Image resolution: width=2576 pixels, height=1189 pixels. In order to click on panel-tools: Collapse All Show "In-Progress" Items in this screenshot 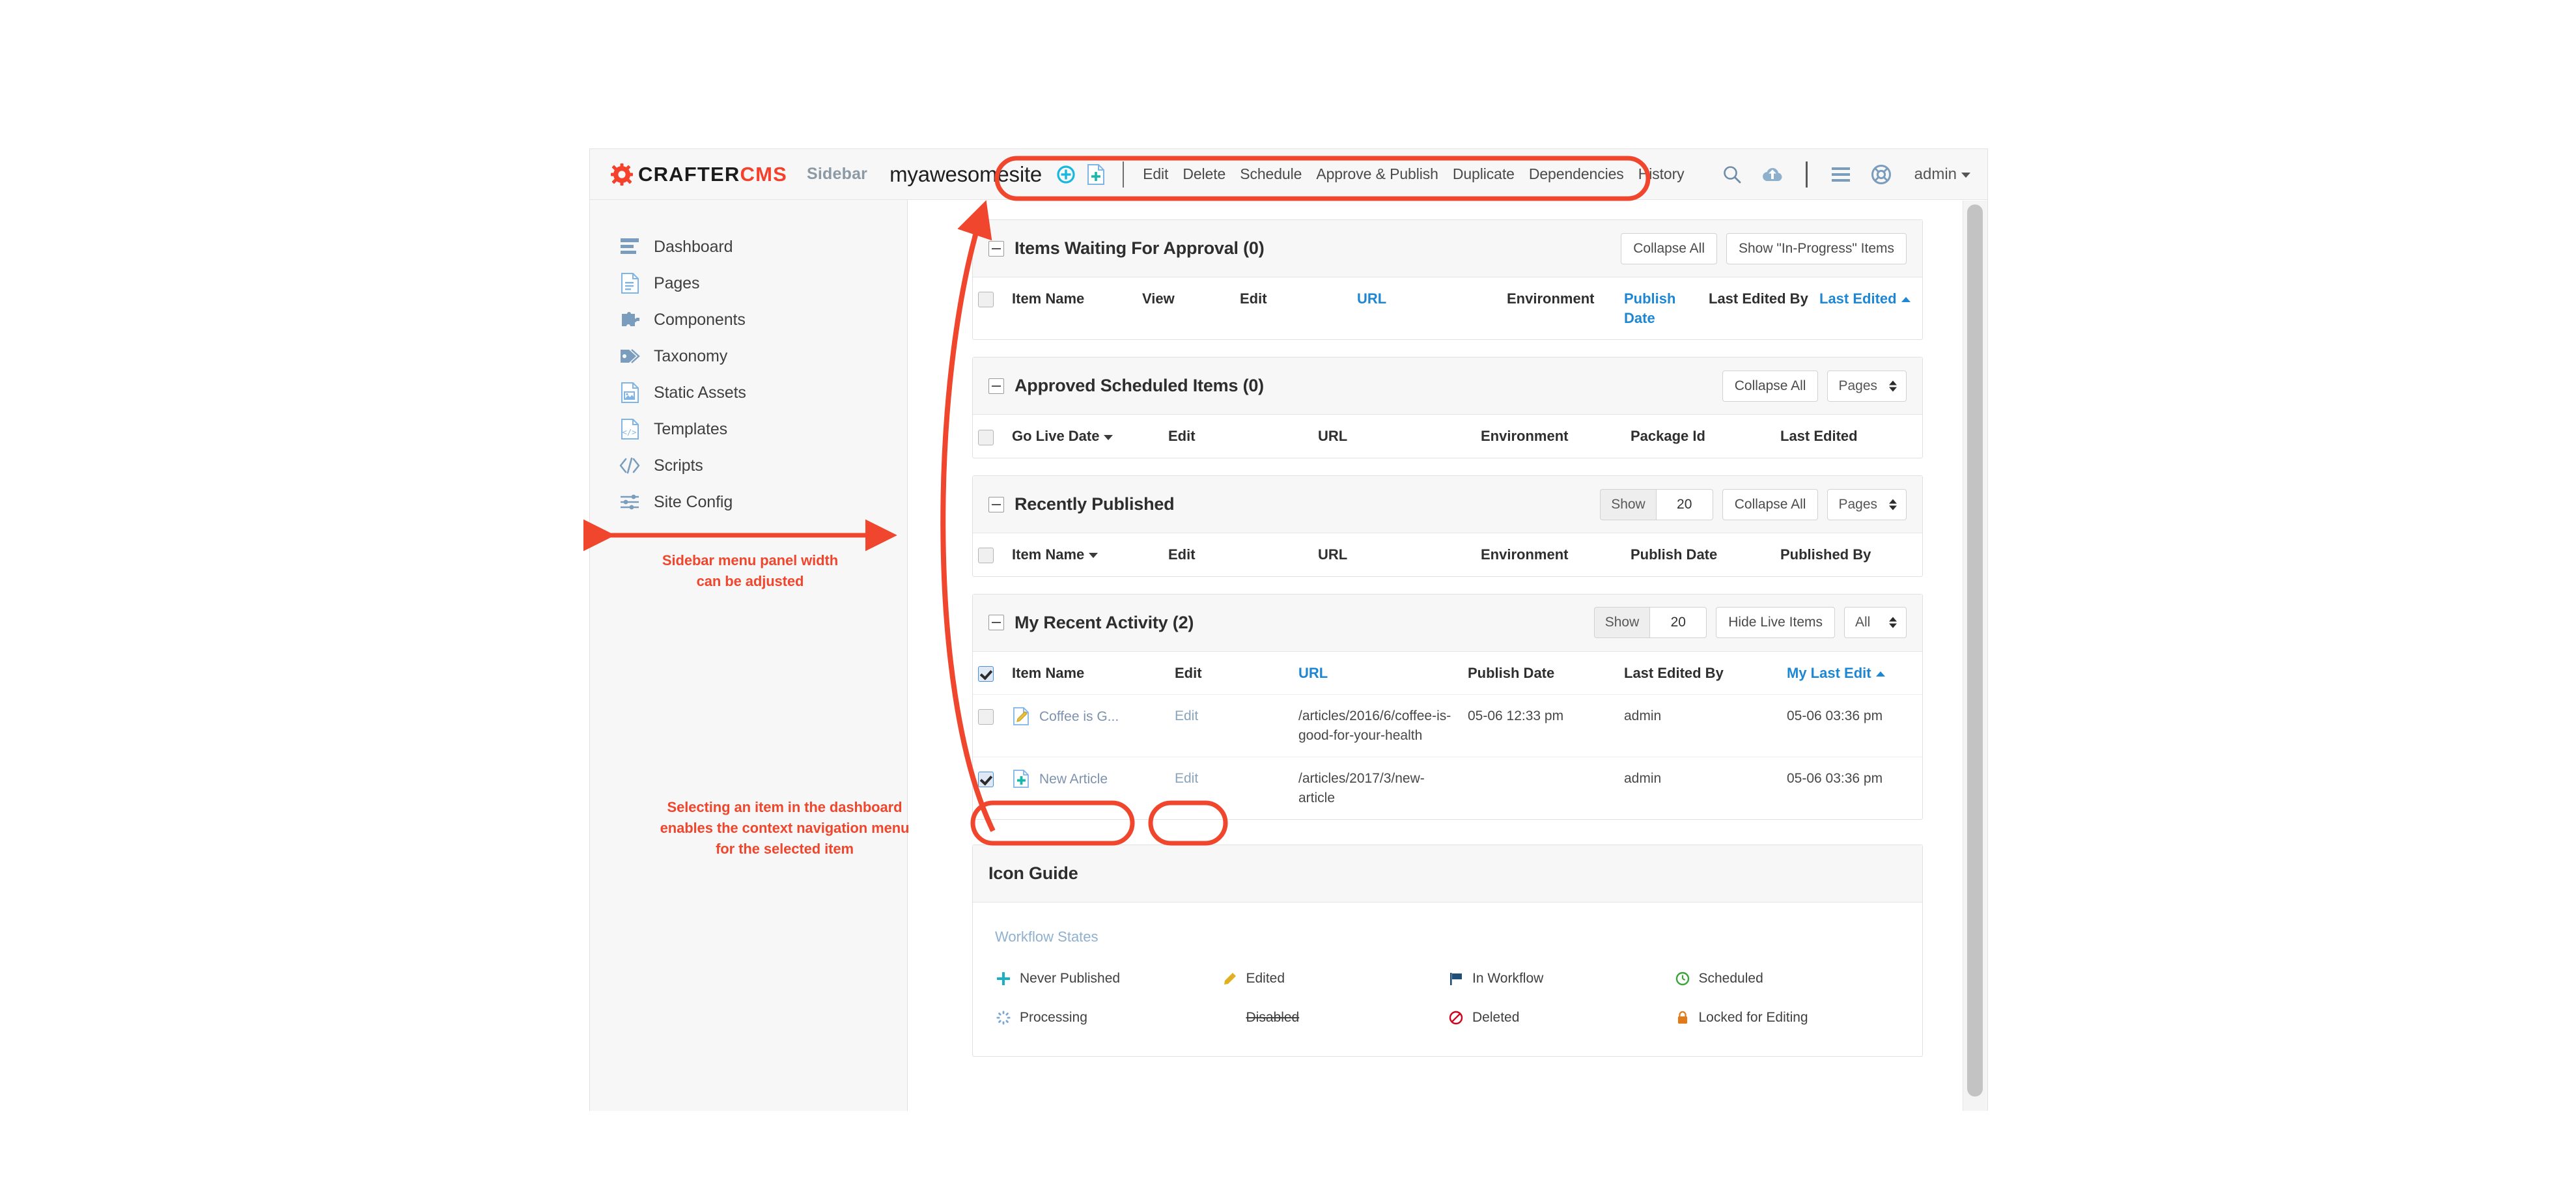, I will do `click(1764, 248)`.